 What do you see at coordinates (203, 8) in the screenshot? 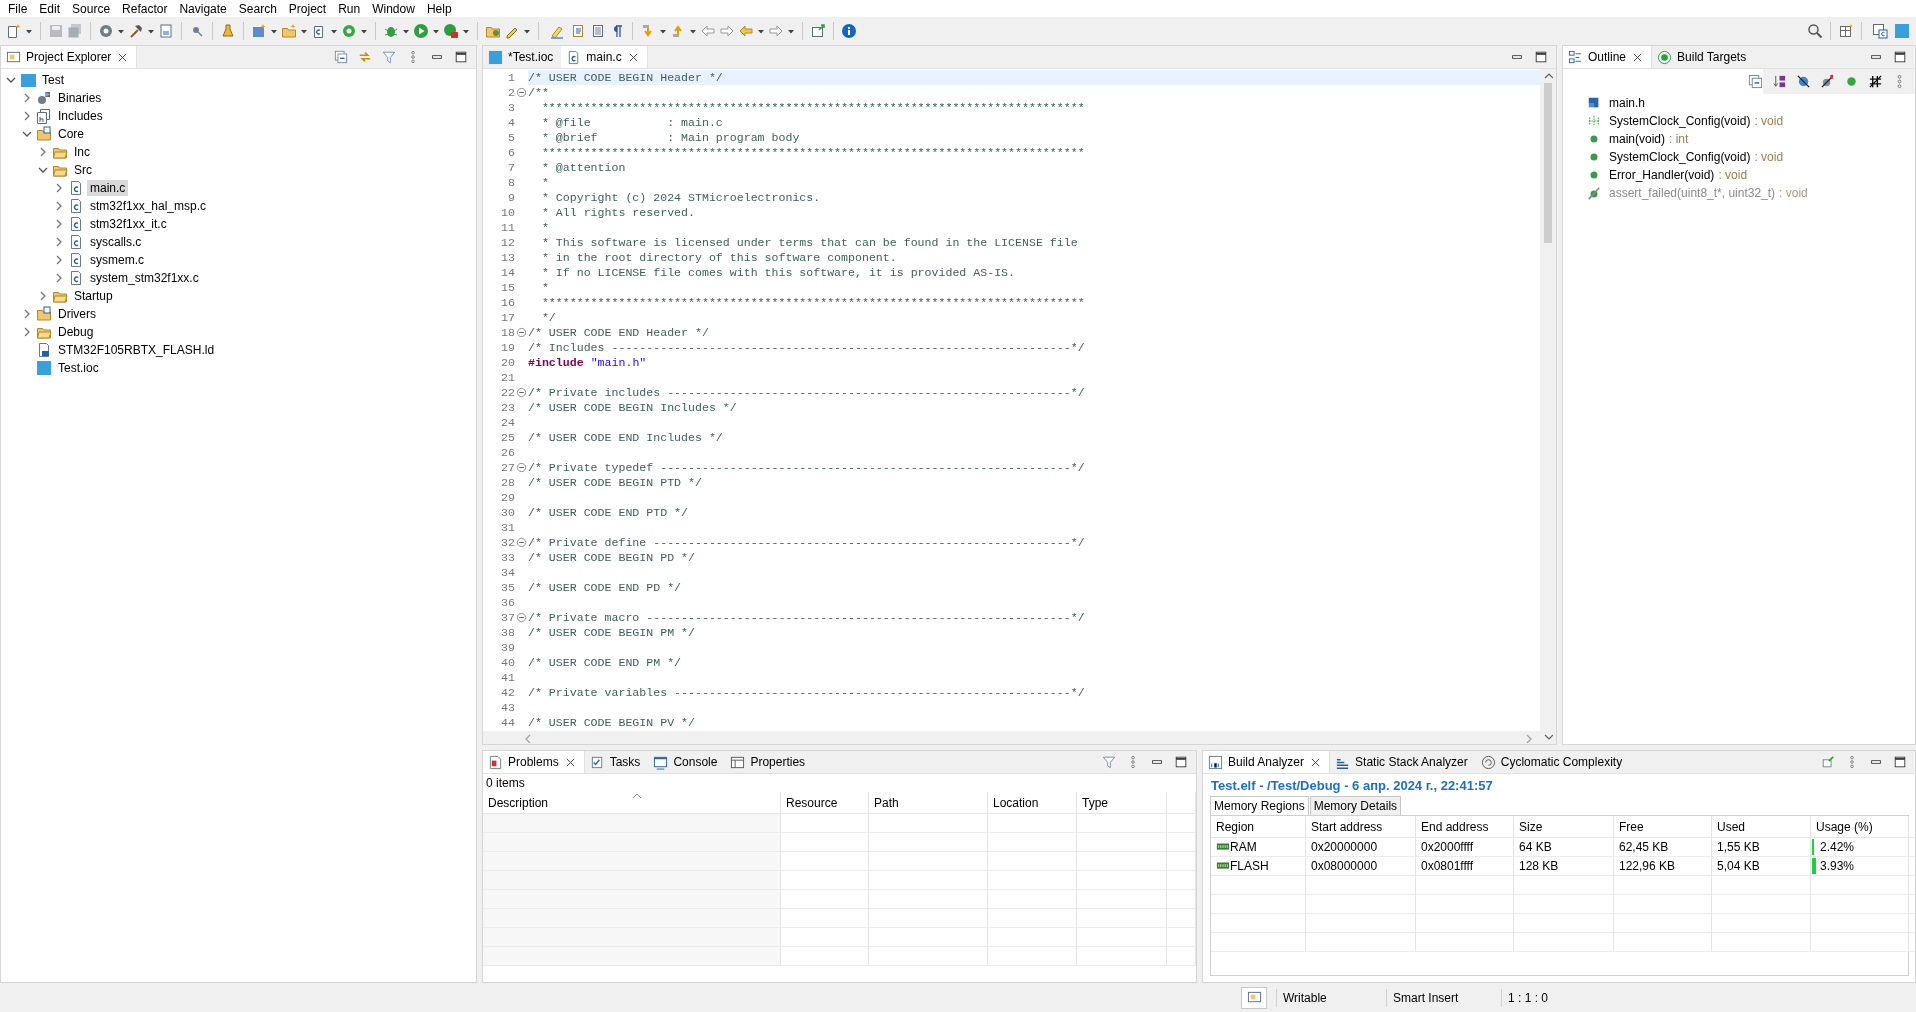
I see `menu-item: Navigate` at bounding box center [203, 8].